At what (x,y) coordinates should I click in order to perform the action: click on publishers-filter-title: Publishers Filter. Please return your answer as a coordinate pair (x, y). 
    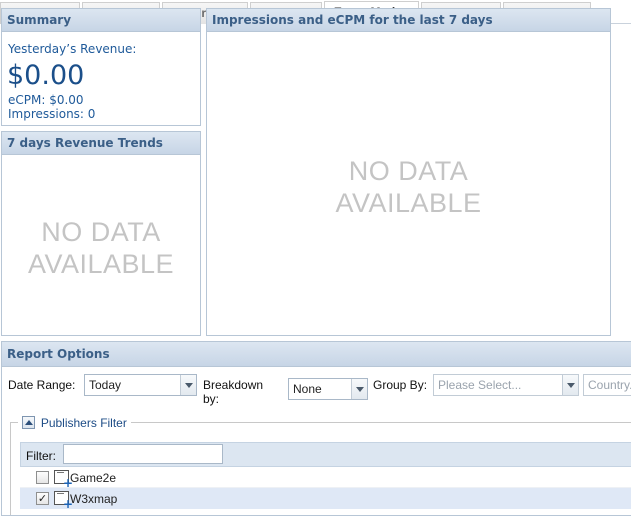
    Looking at the image, I should click on (83, 422).